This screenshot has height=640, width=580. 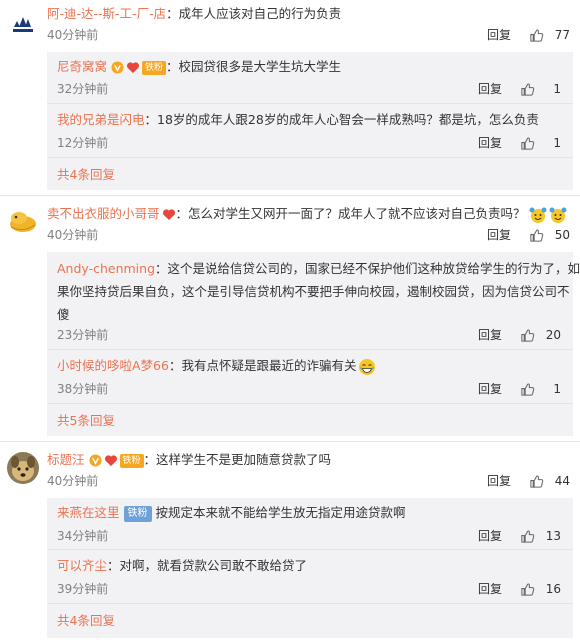 I want to click on like-button: 16, so click(x=540, y=589).